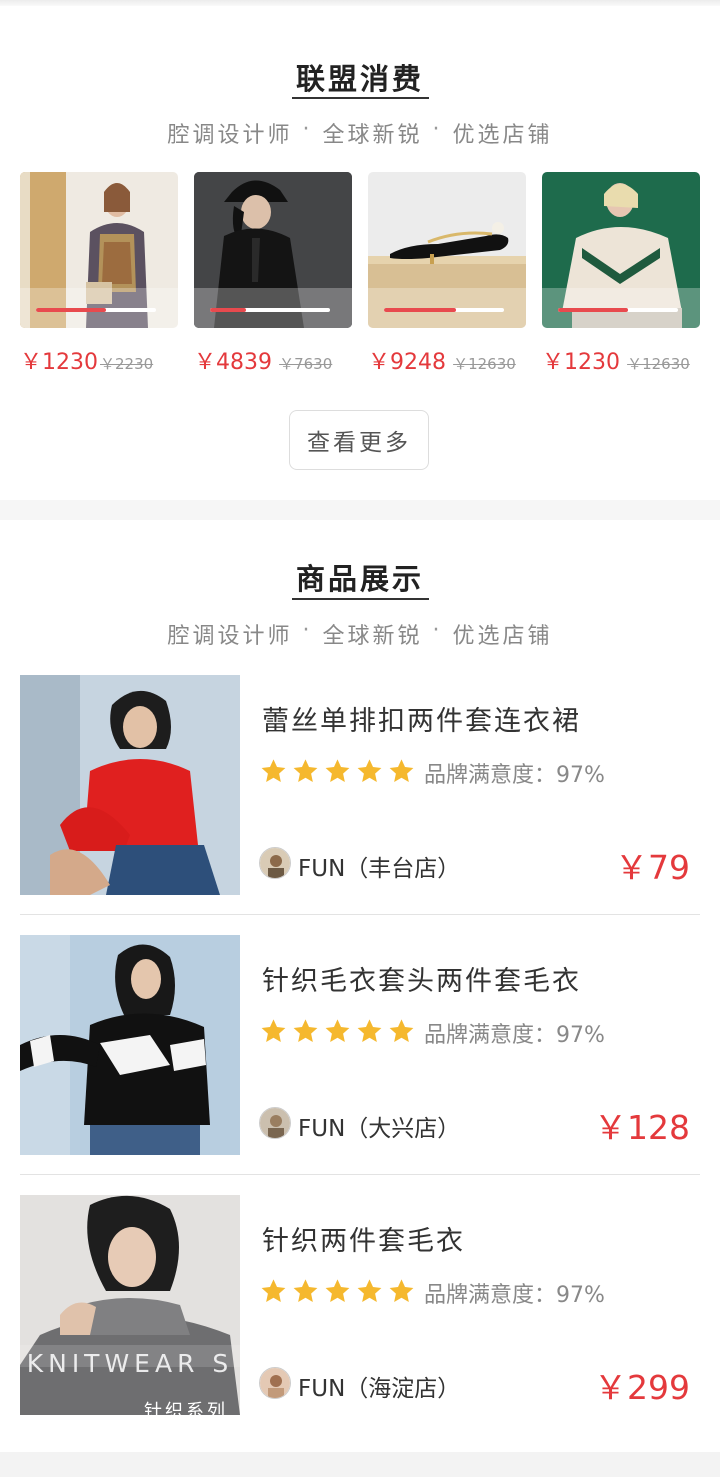 Image resolution: width=720 pixels, height=1477 pixels. I want to click on showcase-title: 商品展示, so click(359, 579).